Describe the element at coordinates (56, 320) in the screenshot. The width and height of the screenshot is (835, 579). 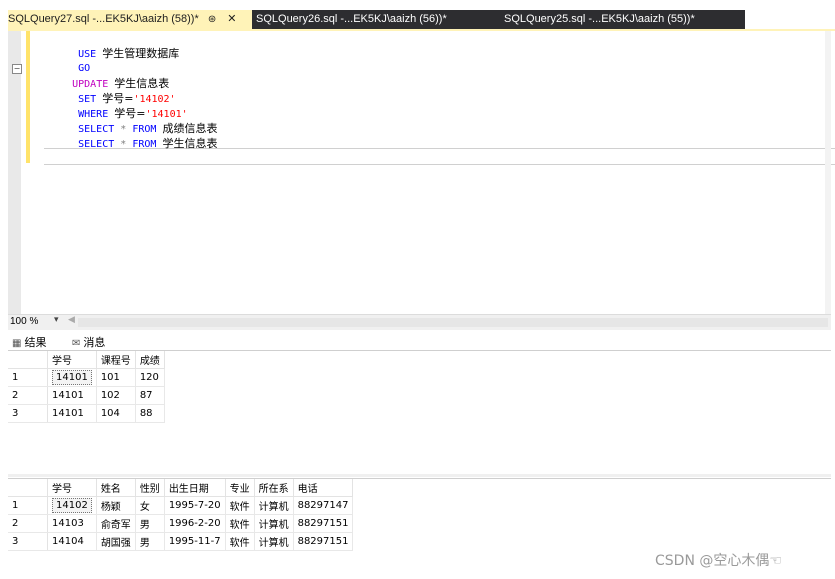
I see `chevron-down-icon: ▾` at that location.